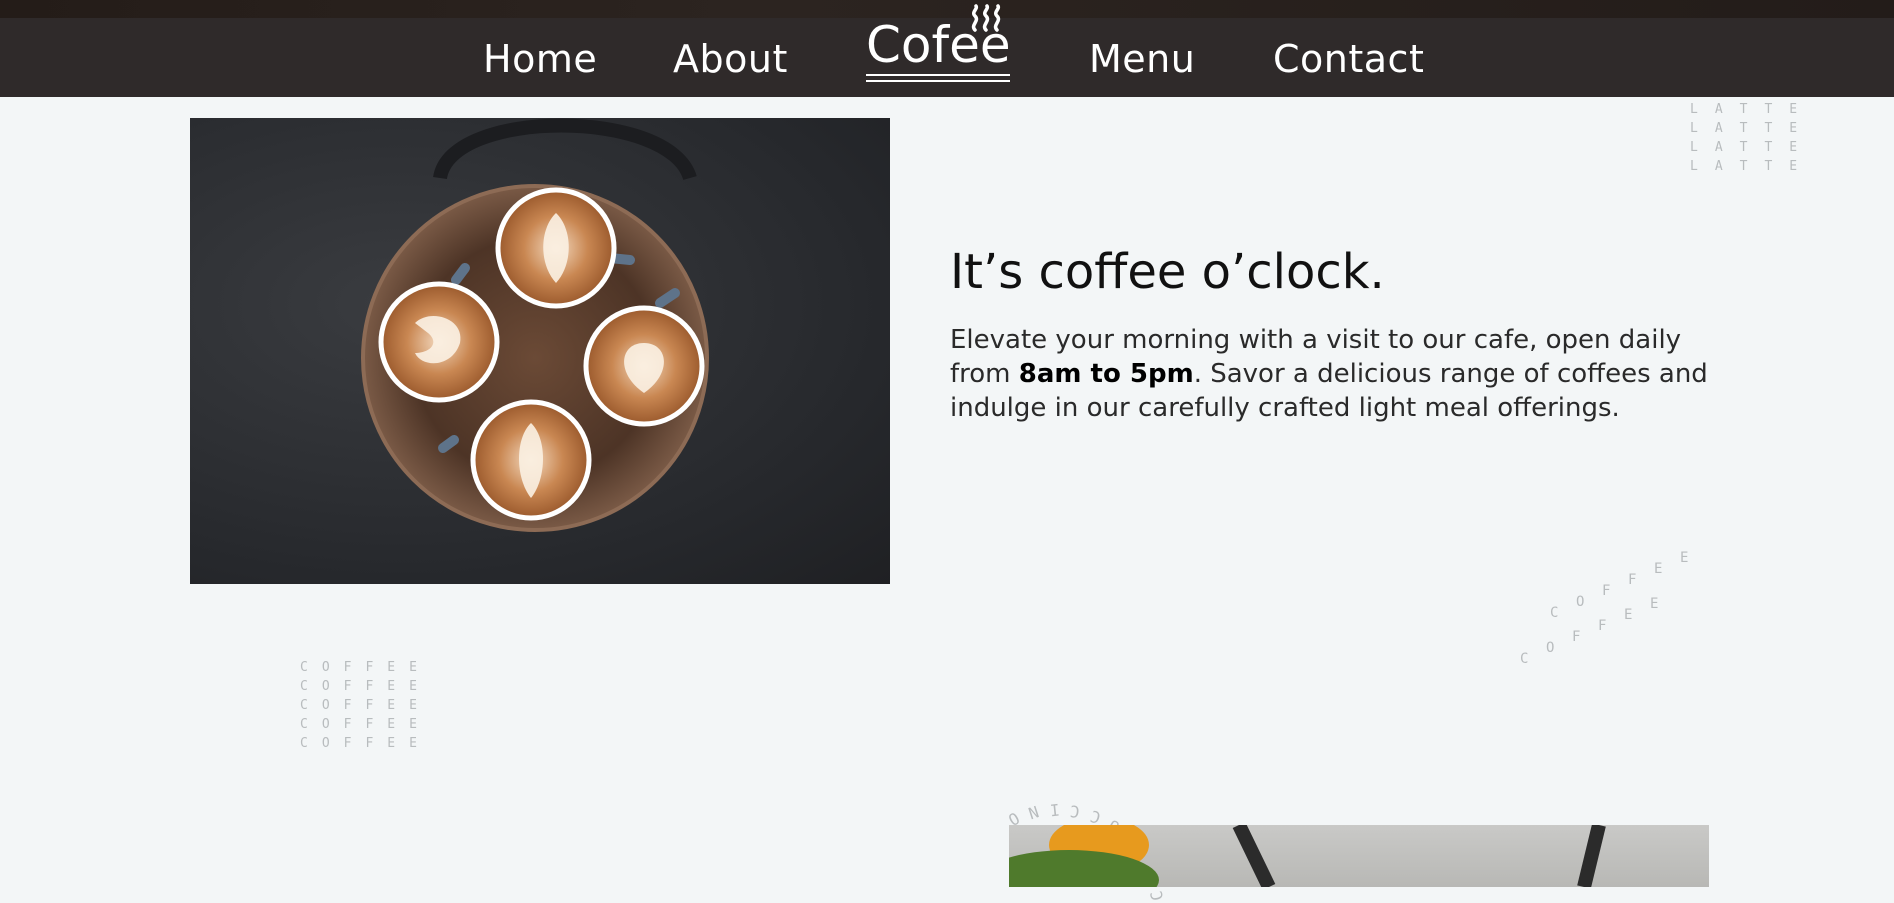 The width and height of the screenshot is (1894, 903). I want to click on decorative-latte-text: LATTE LATTE LATTE LATTE, so click(1752, 138).